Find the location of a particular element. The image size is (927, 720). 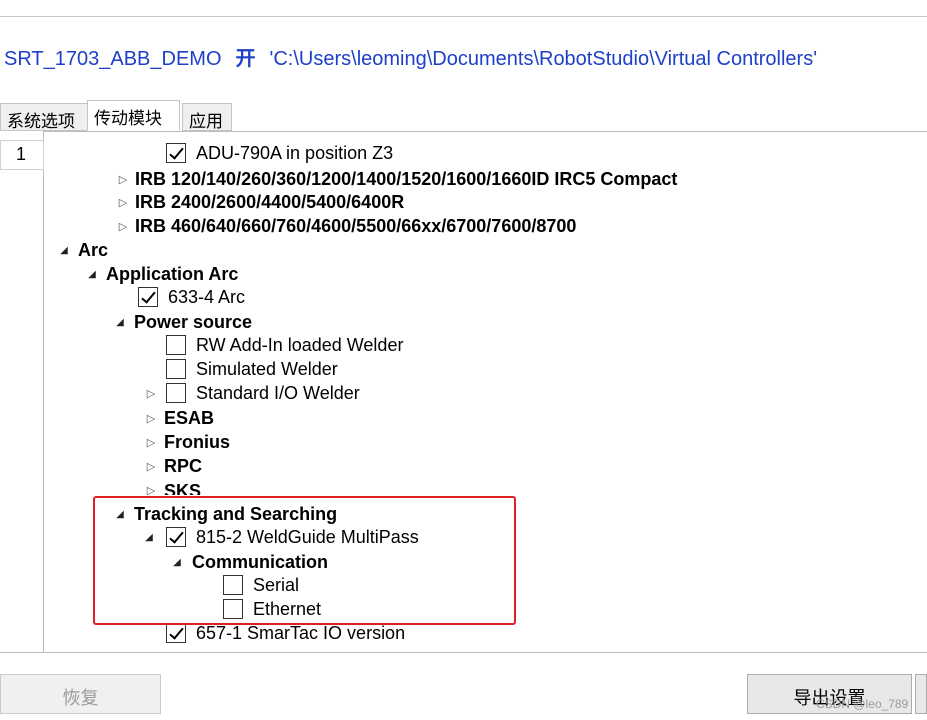

tree-item-label: Communication is located at coordinates (260, 562).